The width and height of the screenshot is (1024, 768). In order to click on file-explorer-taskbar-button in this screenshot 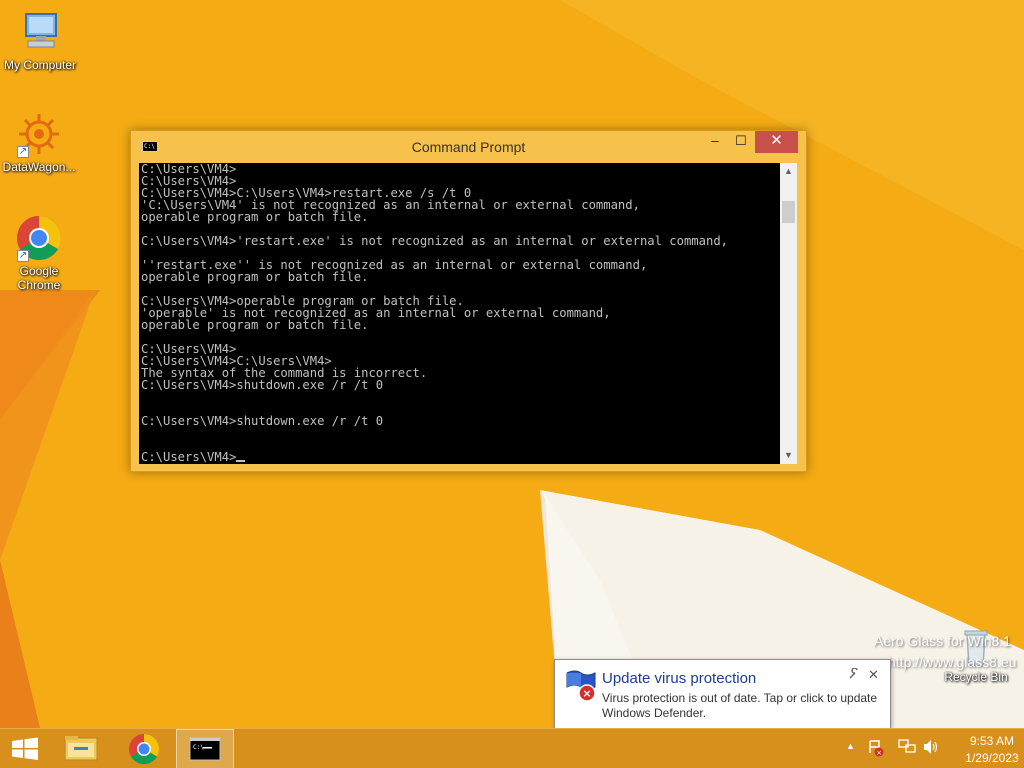, I will do `click(81, 748)`.